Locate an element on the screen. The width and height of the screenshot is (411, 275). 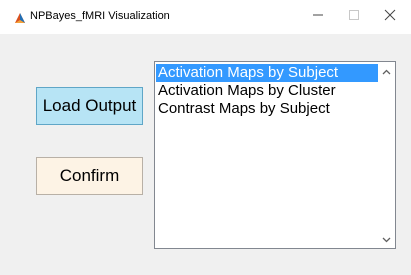
chevron-down-icon is located at coordinates (386, 239).